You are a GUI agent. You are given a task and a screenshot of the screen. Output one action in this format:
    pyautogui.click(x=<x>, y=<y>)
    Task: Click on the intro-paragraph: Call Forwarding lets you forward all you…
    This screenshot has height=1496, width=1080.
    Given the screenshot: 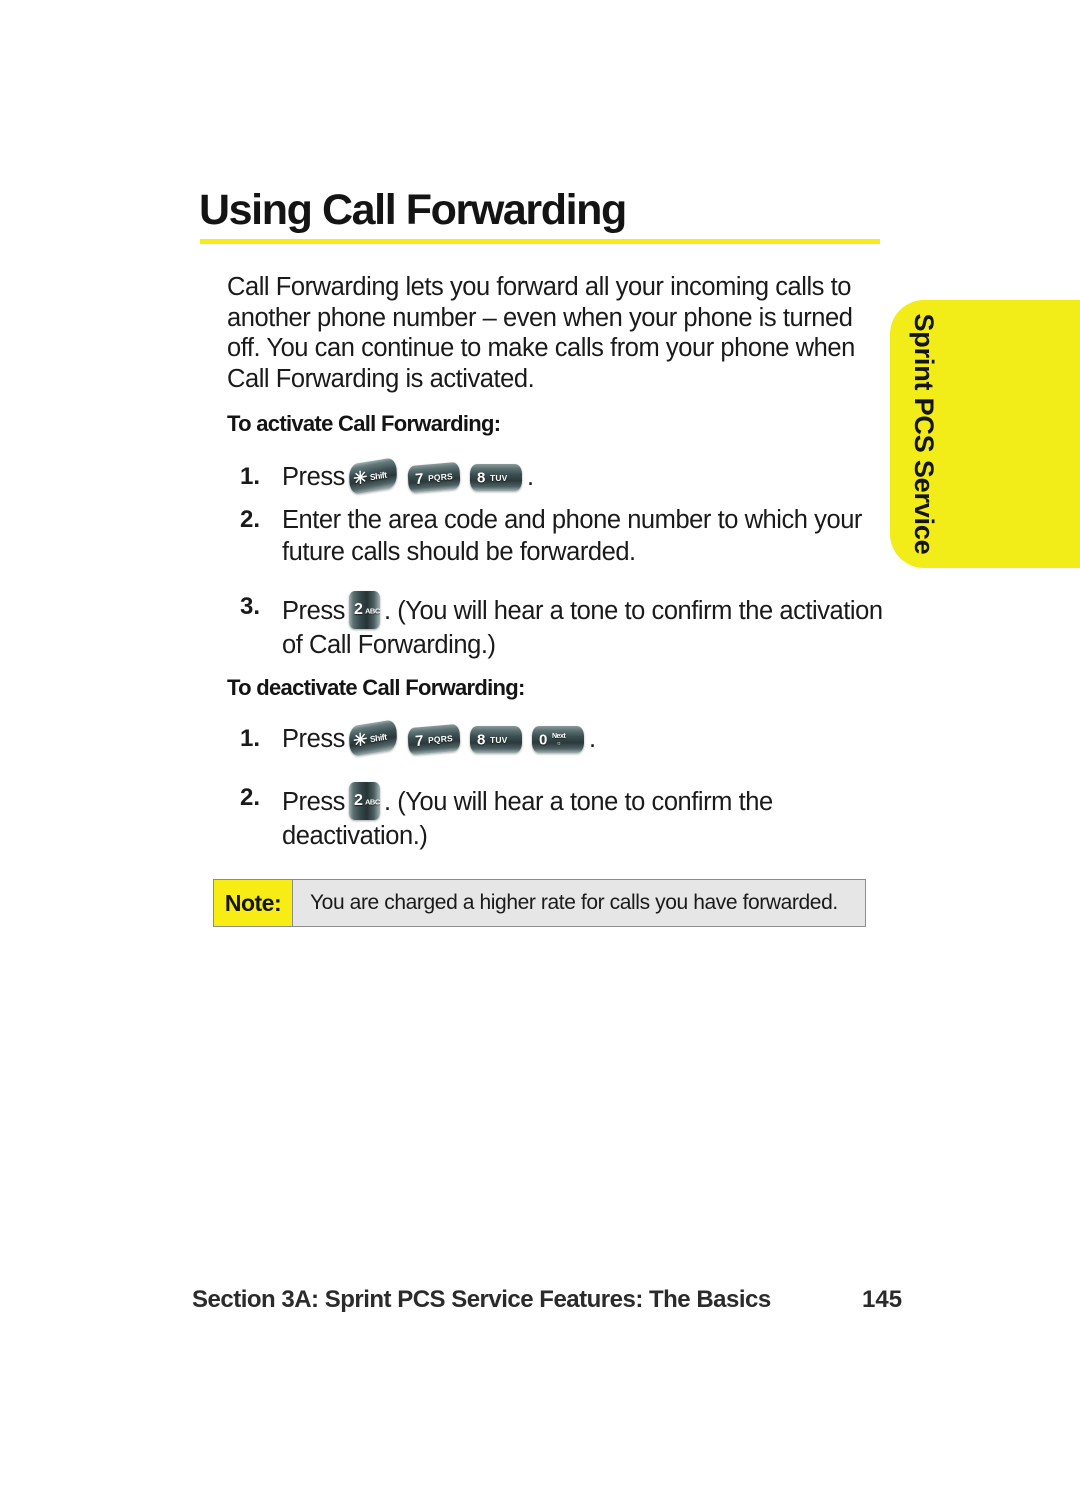 What is the action you would take?
    pyautogui.click(x=541, y=333)
    